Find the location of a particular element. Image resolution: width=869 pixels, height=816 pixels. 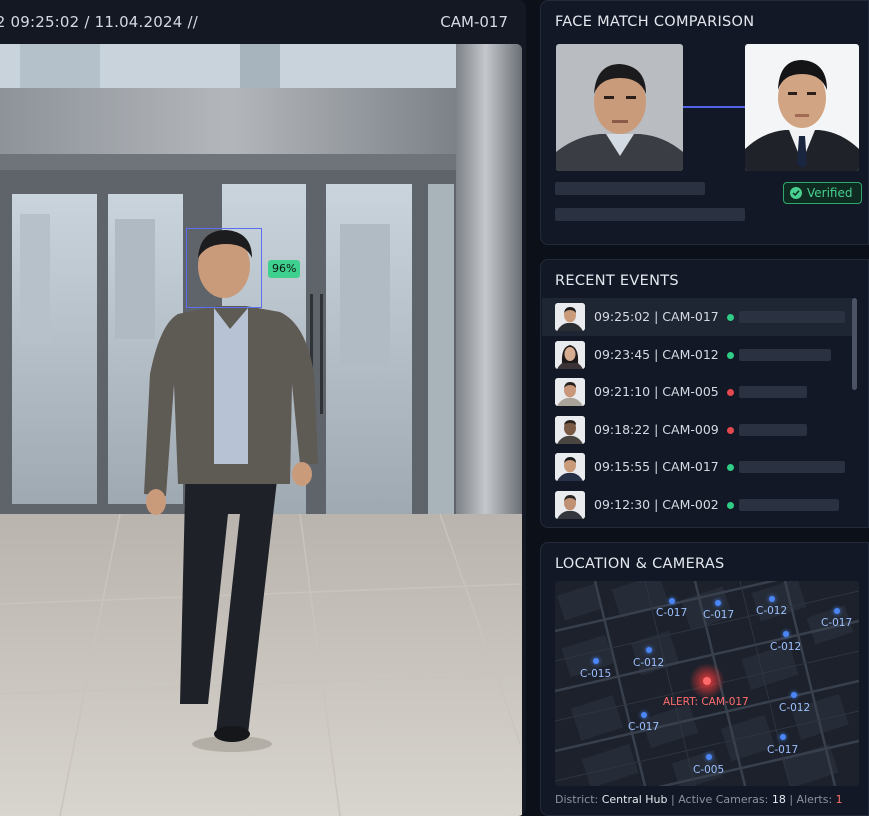

event-time-camera: 09:15:55 | CAM-017 is located at coordinates (656, 466).